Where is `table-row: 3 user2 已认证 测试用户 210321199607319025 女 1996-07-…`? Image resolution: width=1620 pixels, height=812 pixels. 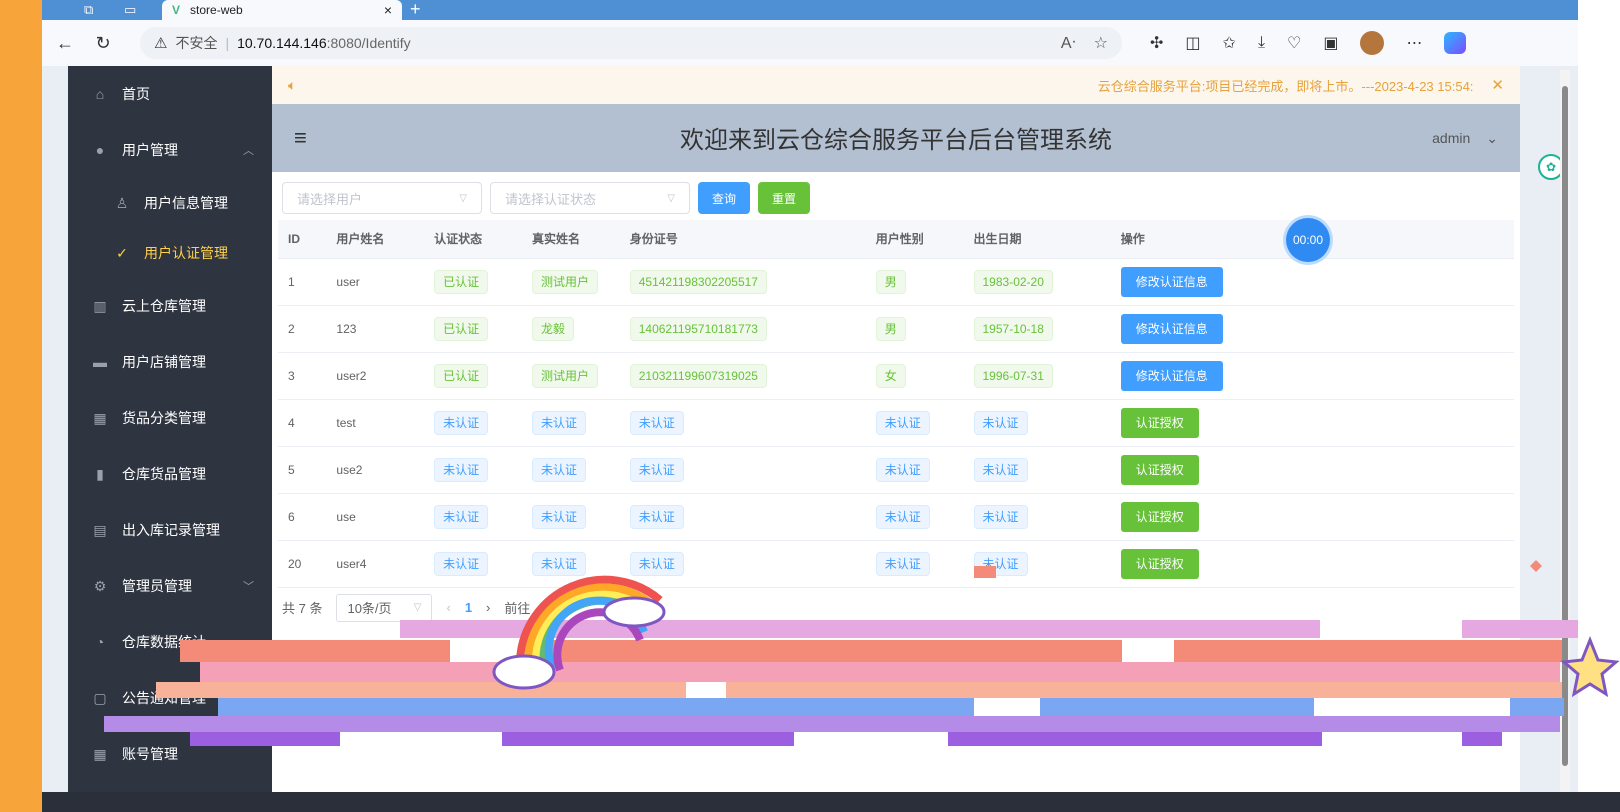 table-row: 3 user2 已认证 测试用户 210321199607319025 女 1996-07-… is located at coordinates (896, 376).